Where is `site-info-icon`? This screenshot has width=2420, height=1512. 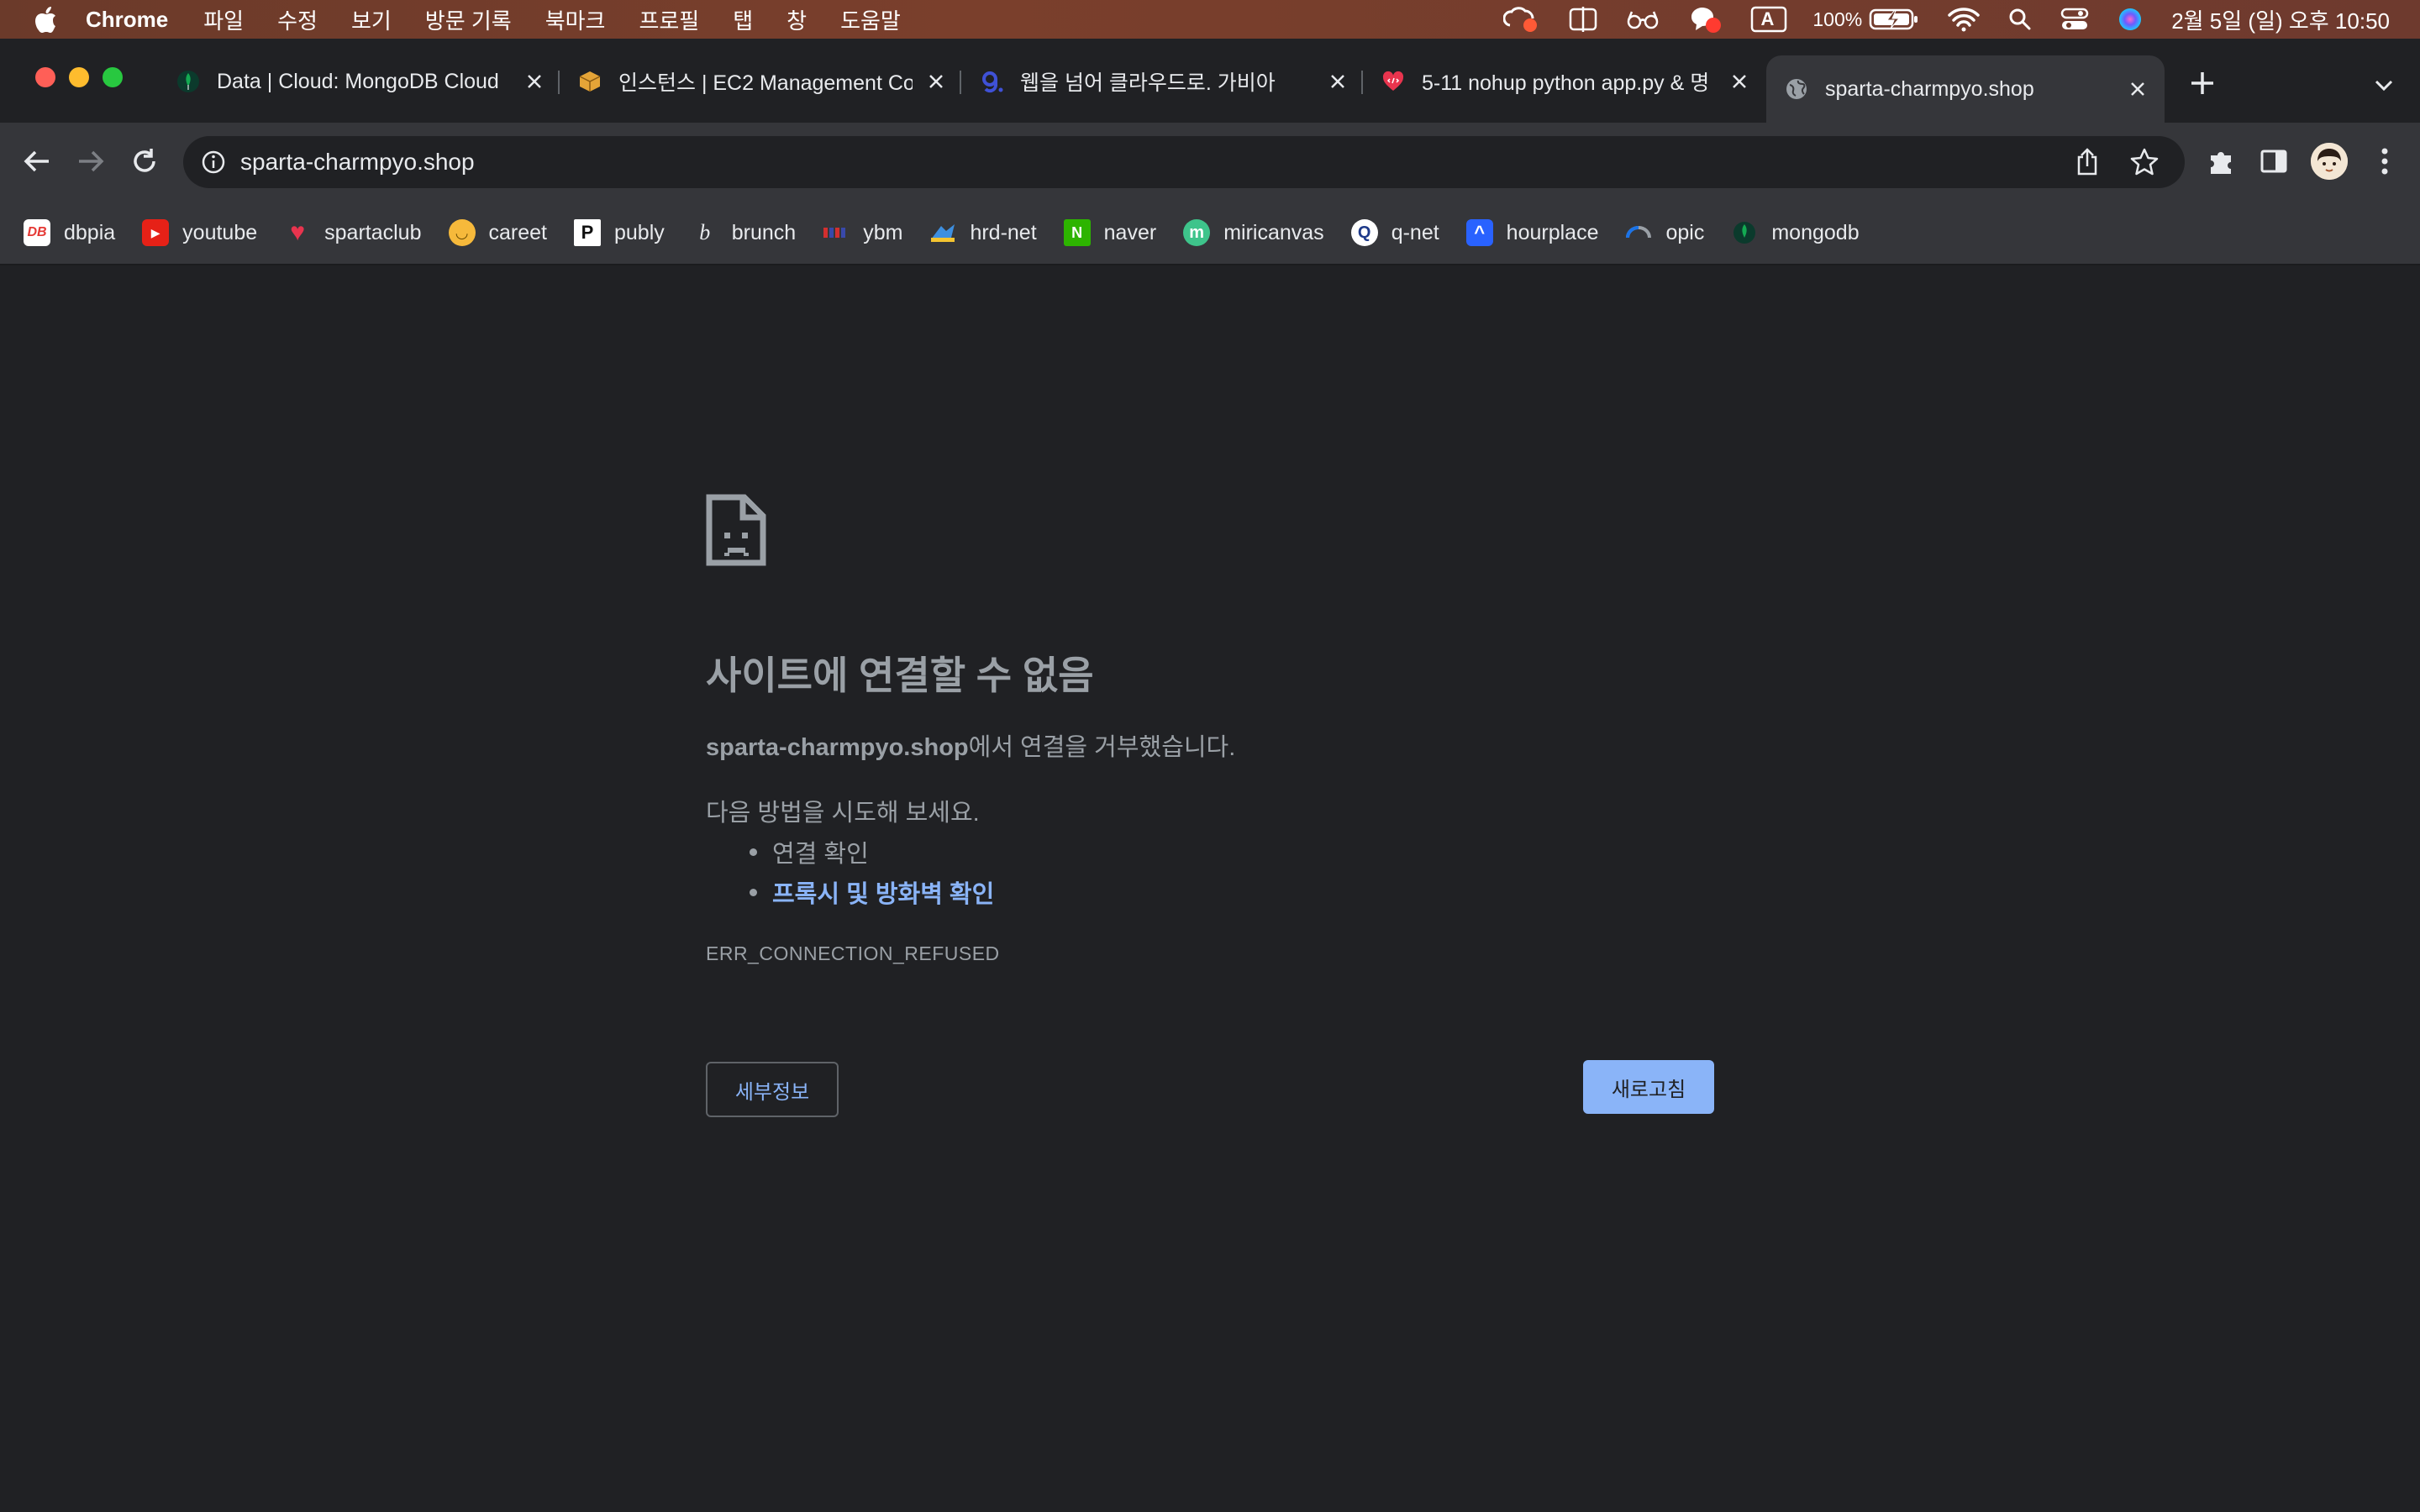
site-info-icon is located at coordinates (214, 162).